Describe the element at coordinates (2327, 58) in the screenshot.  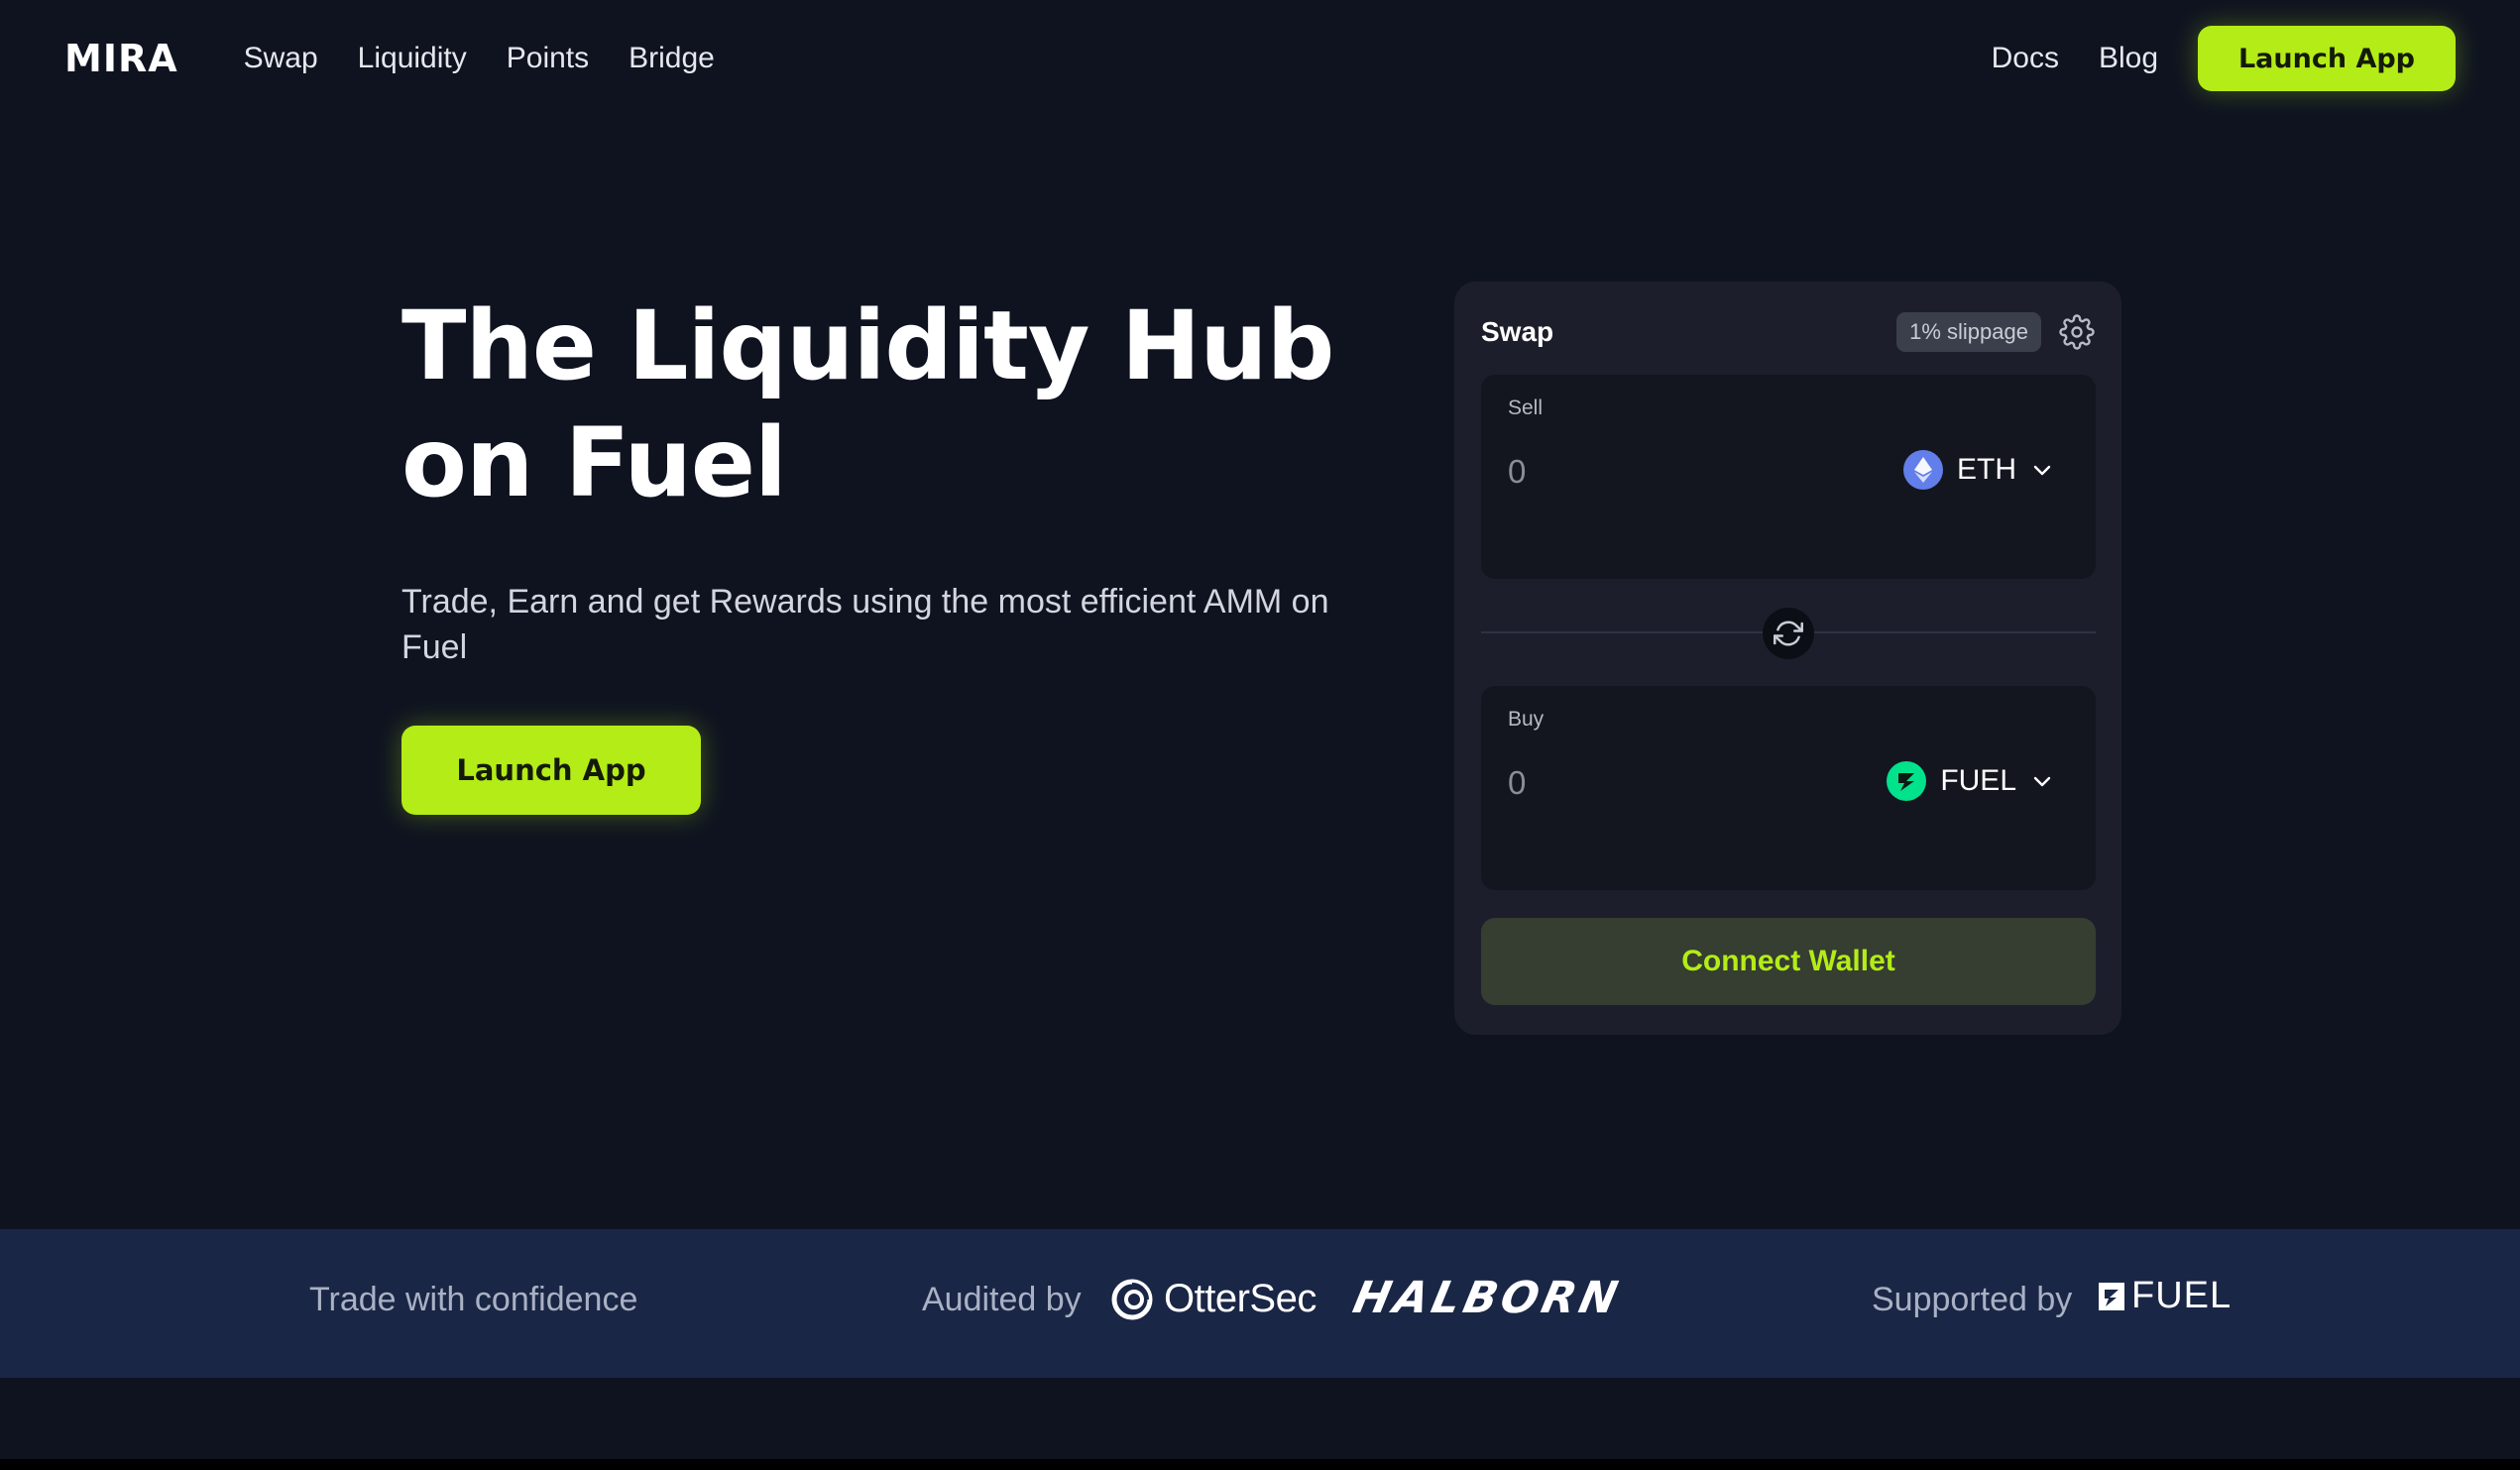
I see `launch-app-button-header: Launch App` at that location.